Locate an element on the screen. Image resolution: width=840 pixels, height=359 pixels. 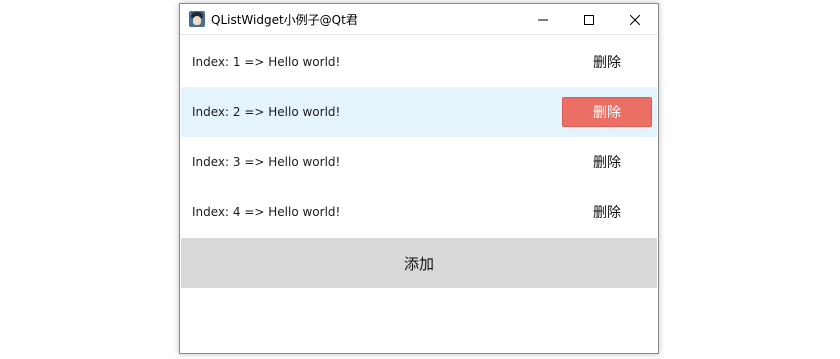
title-bar: QListWidget小例子@Qt君 is located at coordinates (419, 19).